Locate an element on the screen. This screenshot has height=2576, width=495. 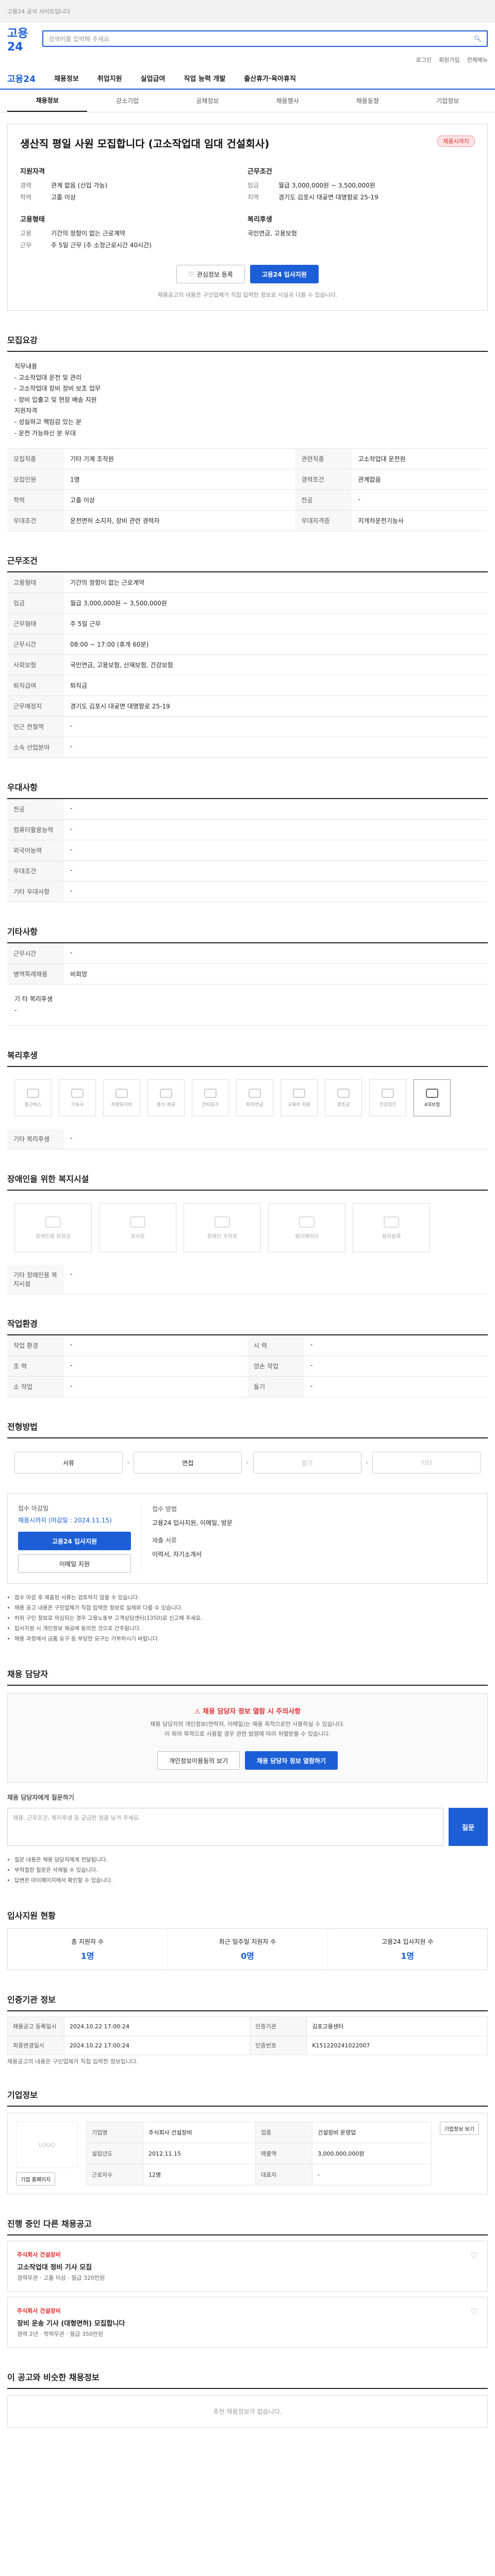
tab-jobs: 채용정보 is located at coordinates (47, 101).